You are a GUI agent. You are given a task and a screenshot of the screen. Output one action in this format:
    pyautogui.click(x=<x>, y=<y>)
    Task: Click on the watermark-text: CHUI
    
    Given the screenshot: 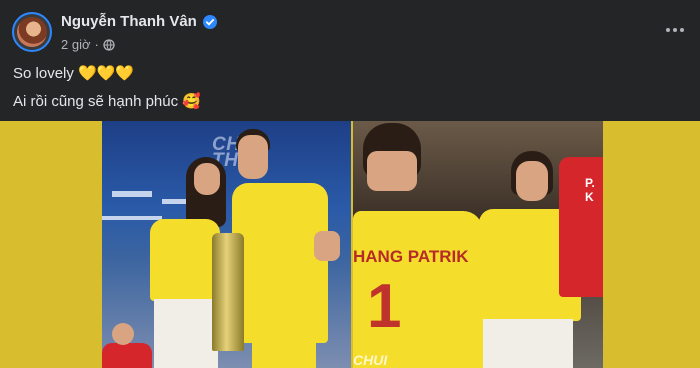 What is the action you would take?
    pyautogui.click(x=370, y=360)
    